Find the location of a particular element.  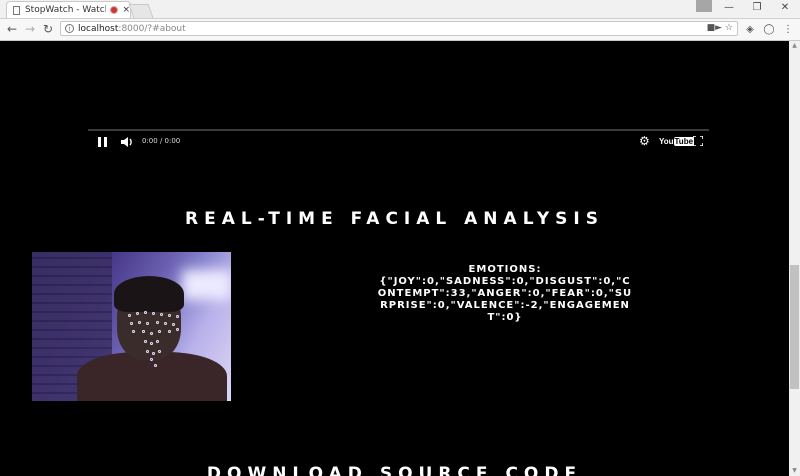

youtube-player-controls: 0:00 / 0:00 ⚙ YouTube is located at coordinates (398, 142).